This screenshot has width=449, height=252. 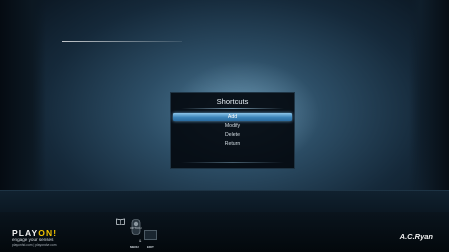 What do you see at coordinates (23, 95) in the screenshot?
I see `left-shade` at bounding box center [23, 95].